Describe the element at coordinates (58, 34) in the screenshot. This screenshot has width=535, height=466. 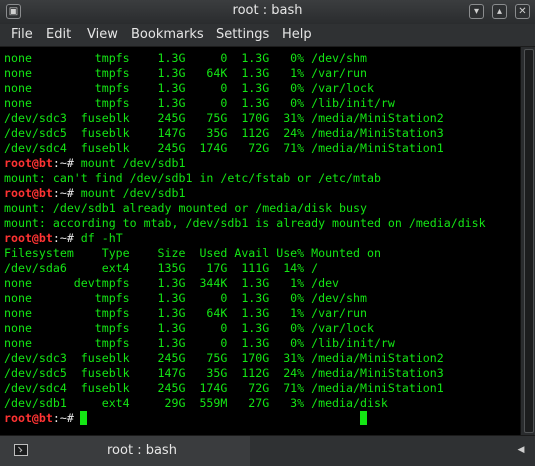
I see `menu-edit: Edit` at that location.